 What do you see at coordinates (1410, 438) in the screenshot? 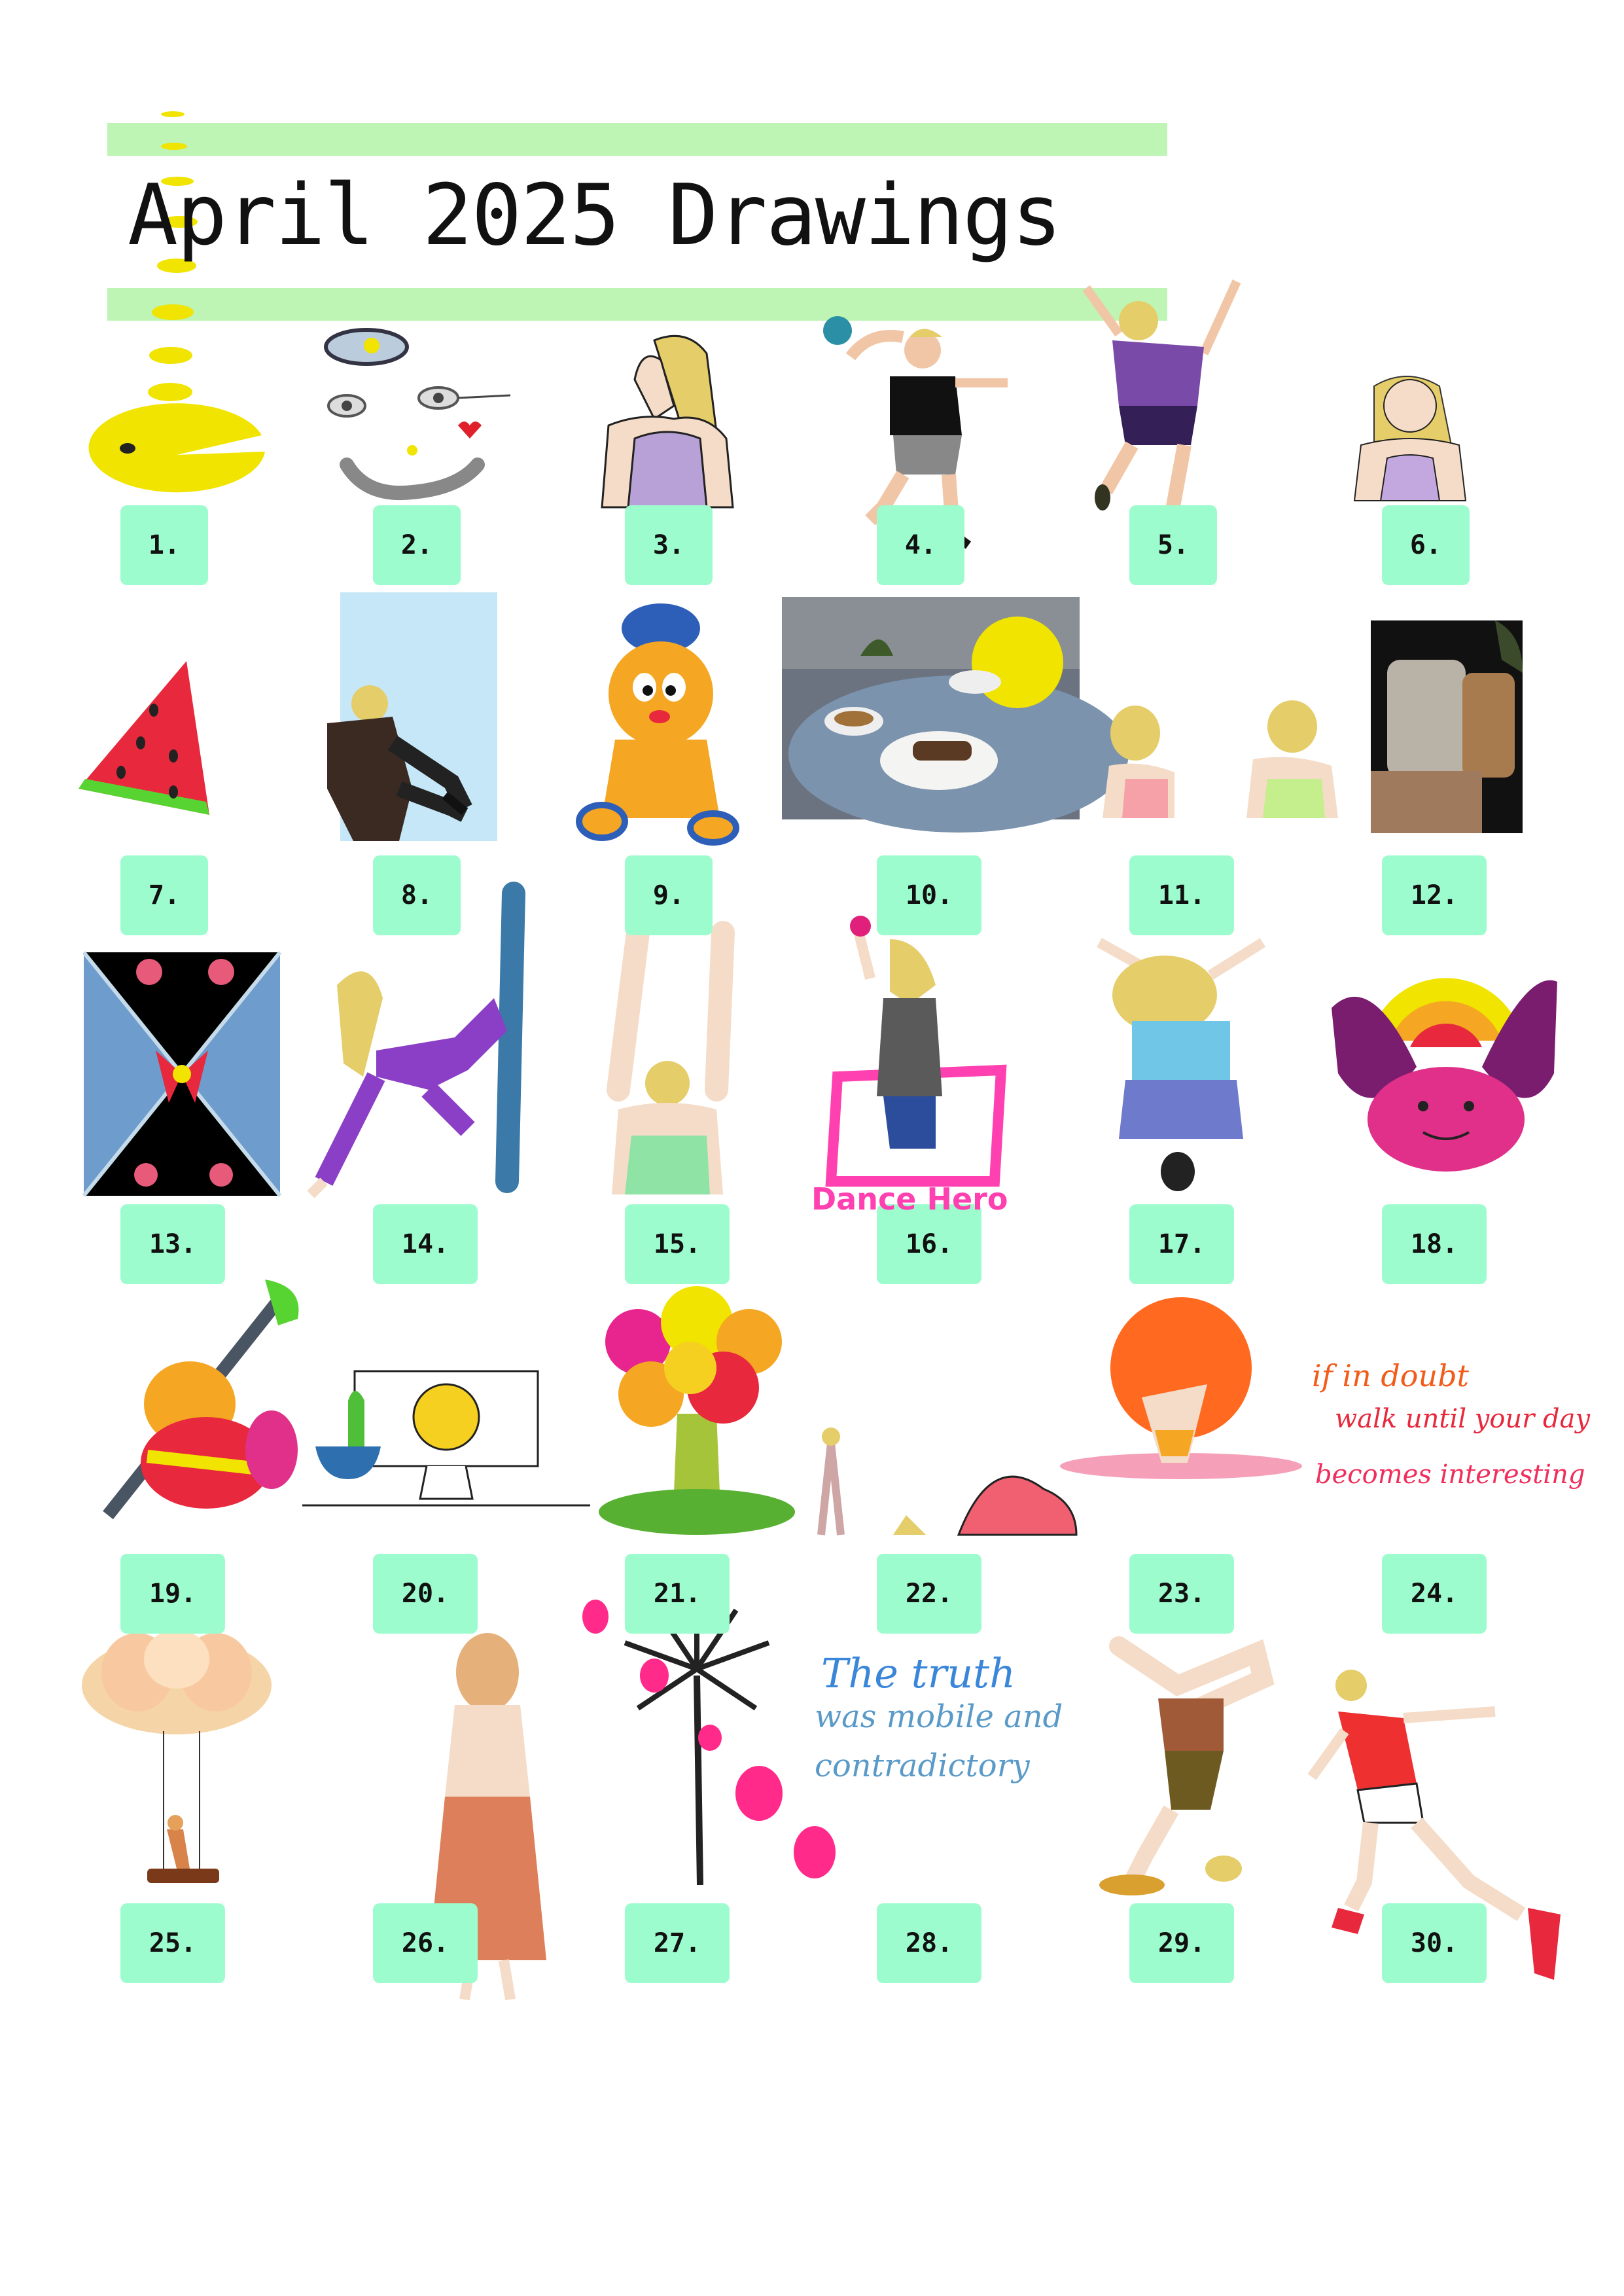
I see `woman-head-tilt-drawing` at bounding box center [1410, 438].